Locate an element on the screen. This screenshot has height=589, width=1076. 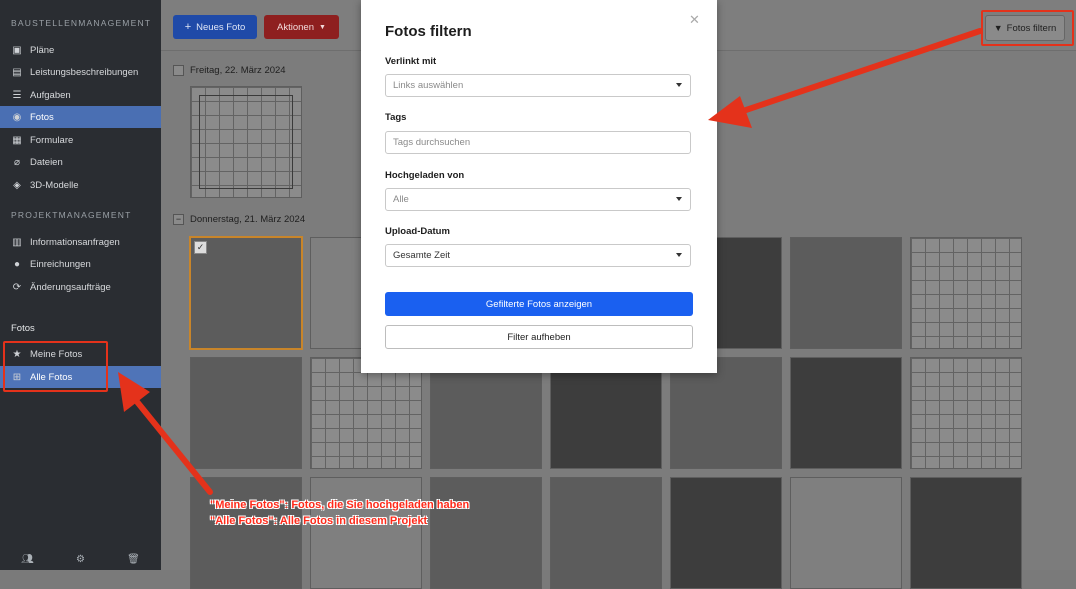
sidebar-item-dateien: ⌀ Dateien is located at coordinates (80, 162).